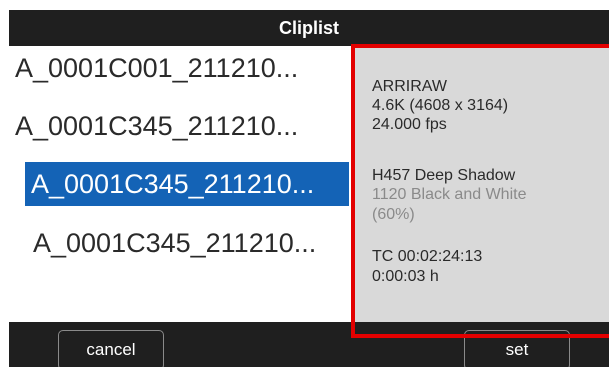 The height and width of the screenshot is (367, 616). I want to click on set-button: set, so click(517, 348).